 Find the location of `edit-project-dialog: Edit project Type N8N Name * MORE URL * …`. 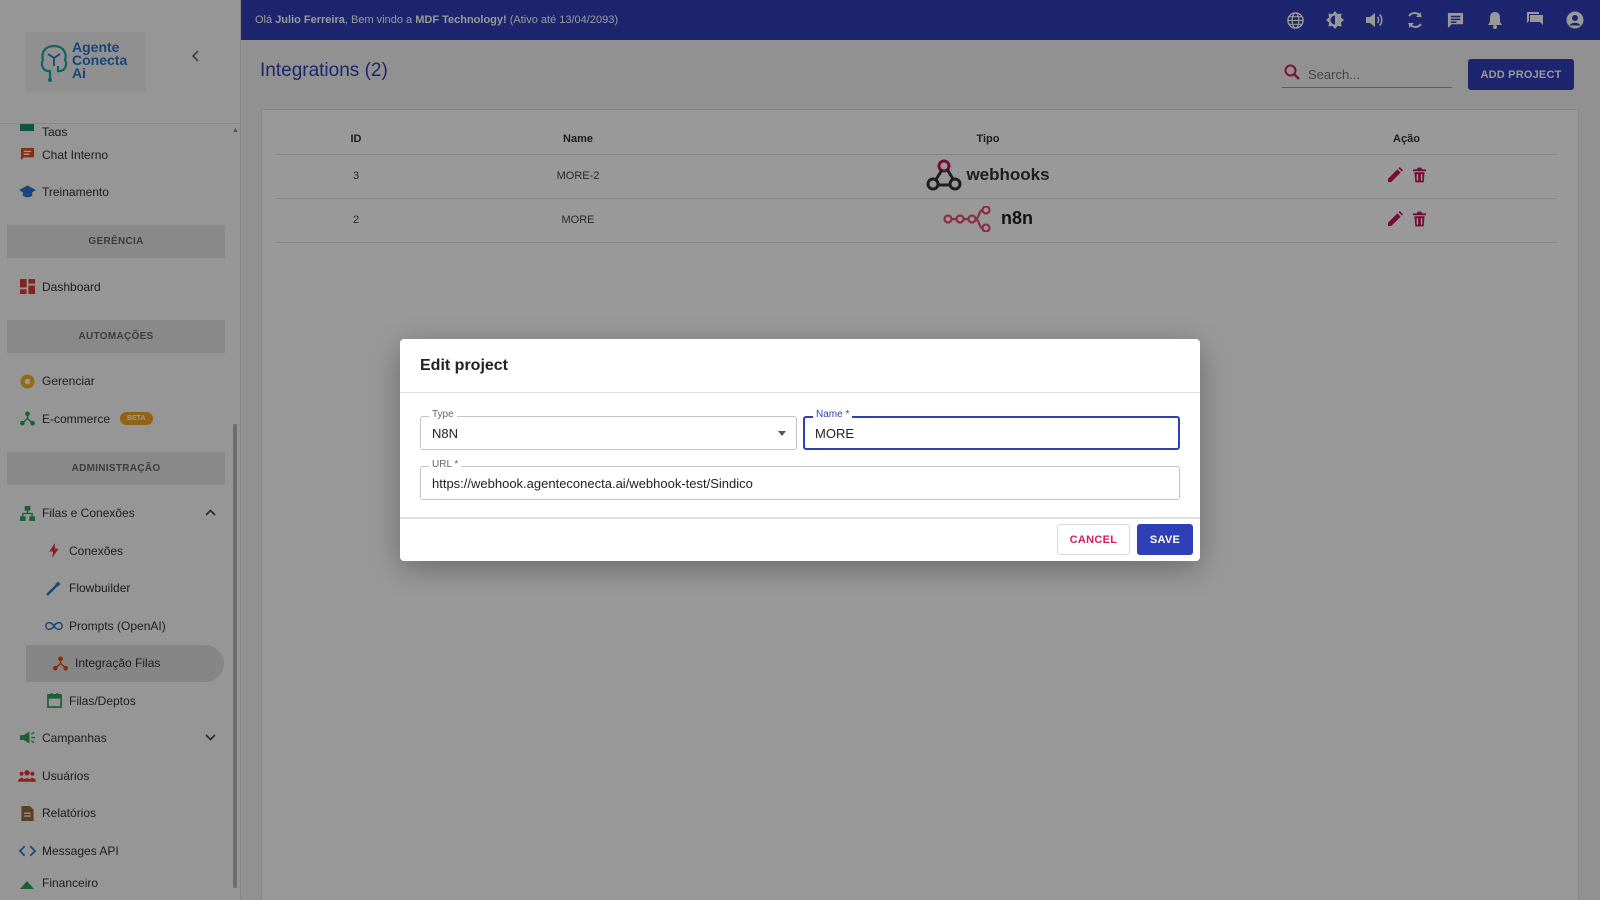

edit-project-dialog: Edit project Type N8N Name * MORE URL * … is located at coordinates (800, 450).